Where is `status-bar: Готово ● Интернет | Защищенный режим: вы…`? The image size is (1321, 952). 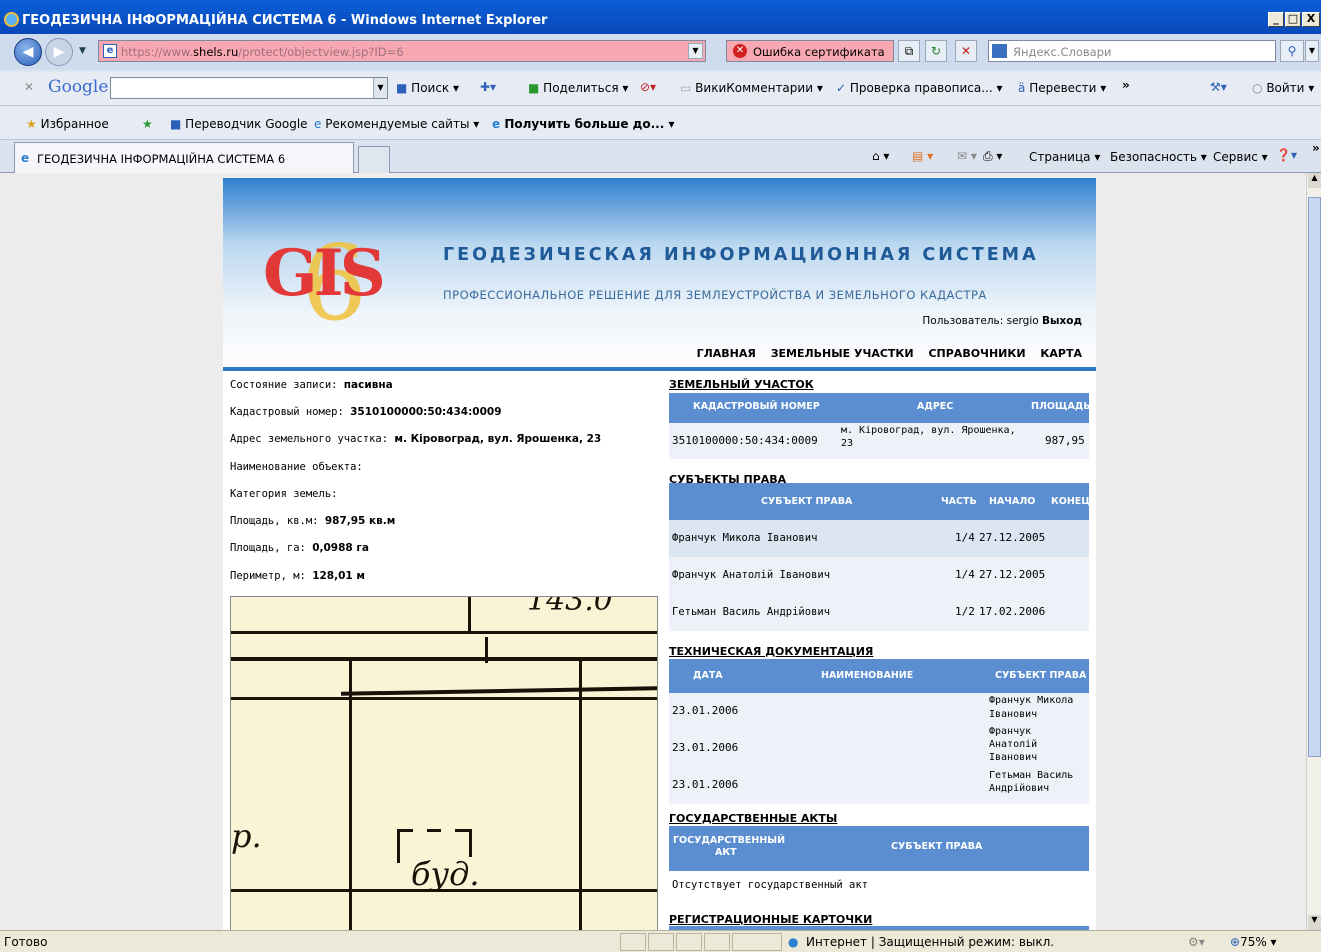
status-bar: Готово ● Интернет | Защищенный режим: вы… is located at coordinates (660, 941).